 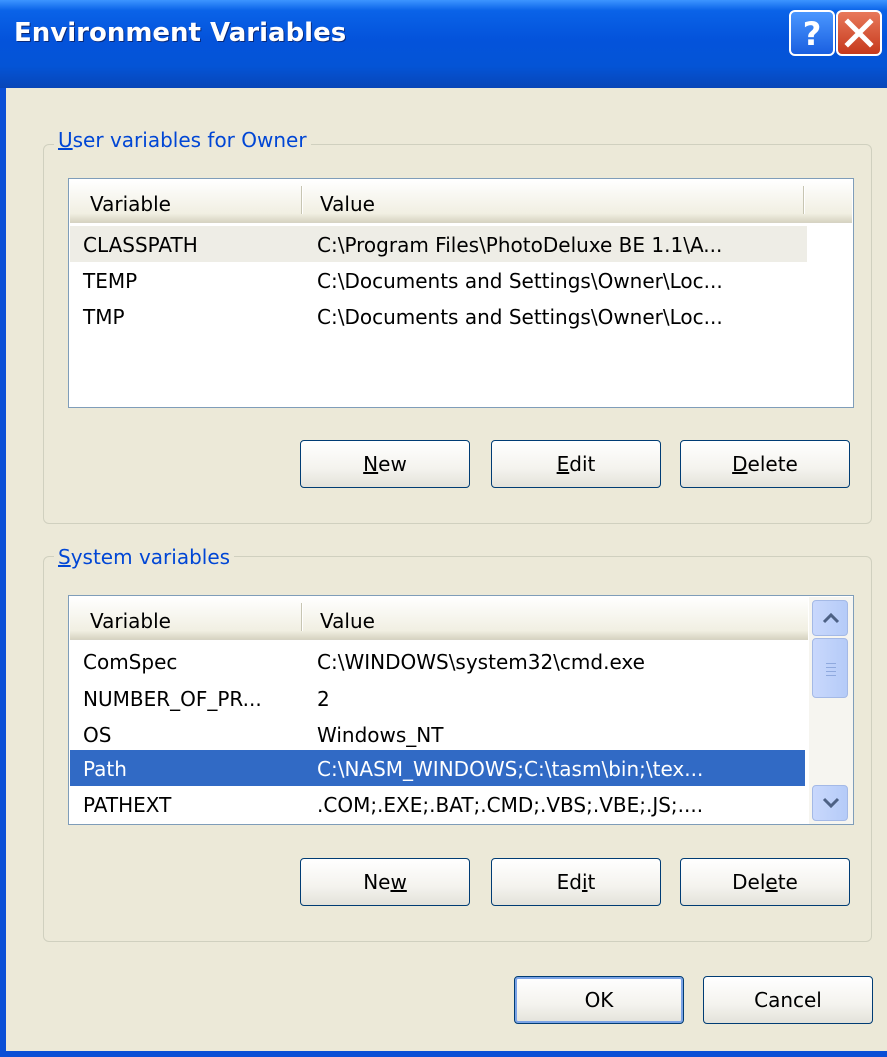 I want to click on help-button: ?, so click(x=812, y=33).